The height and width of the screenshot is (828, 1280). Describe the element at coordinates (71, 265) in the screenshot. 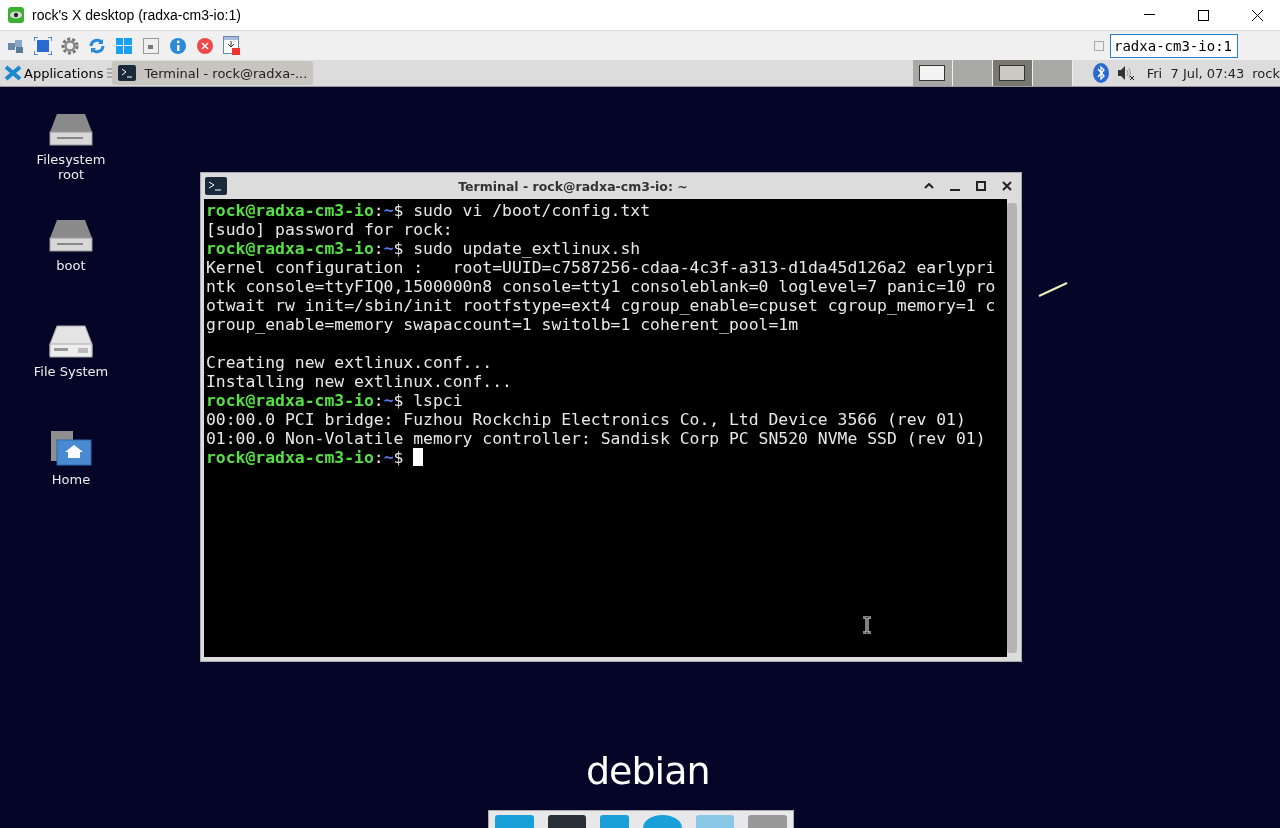

I see `desktop-icon-label: boot` at that location.